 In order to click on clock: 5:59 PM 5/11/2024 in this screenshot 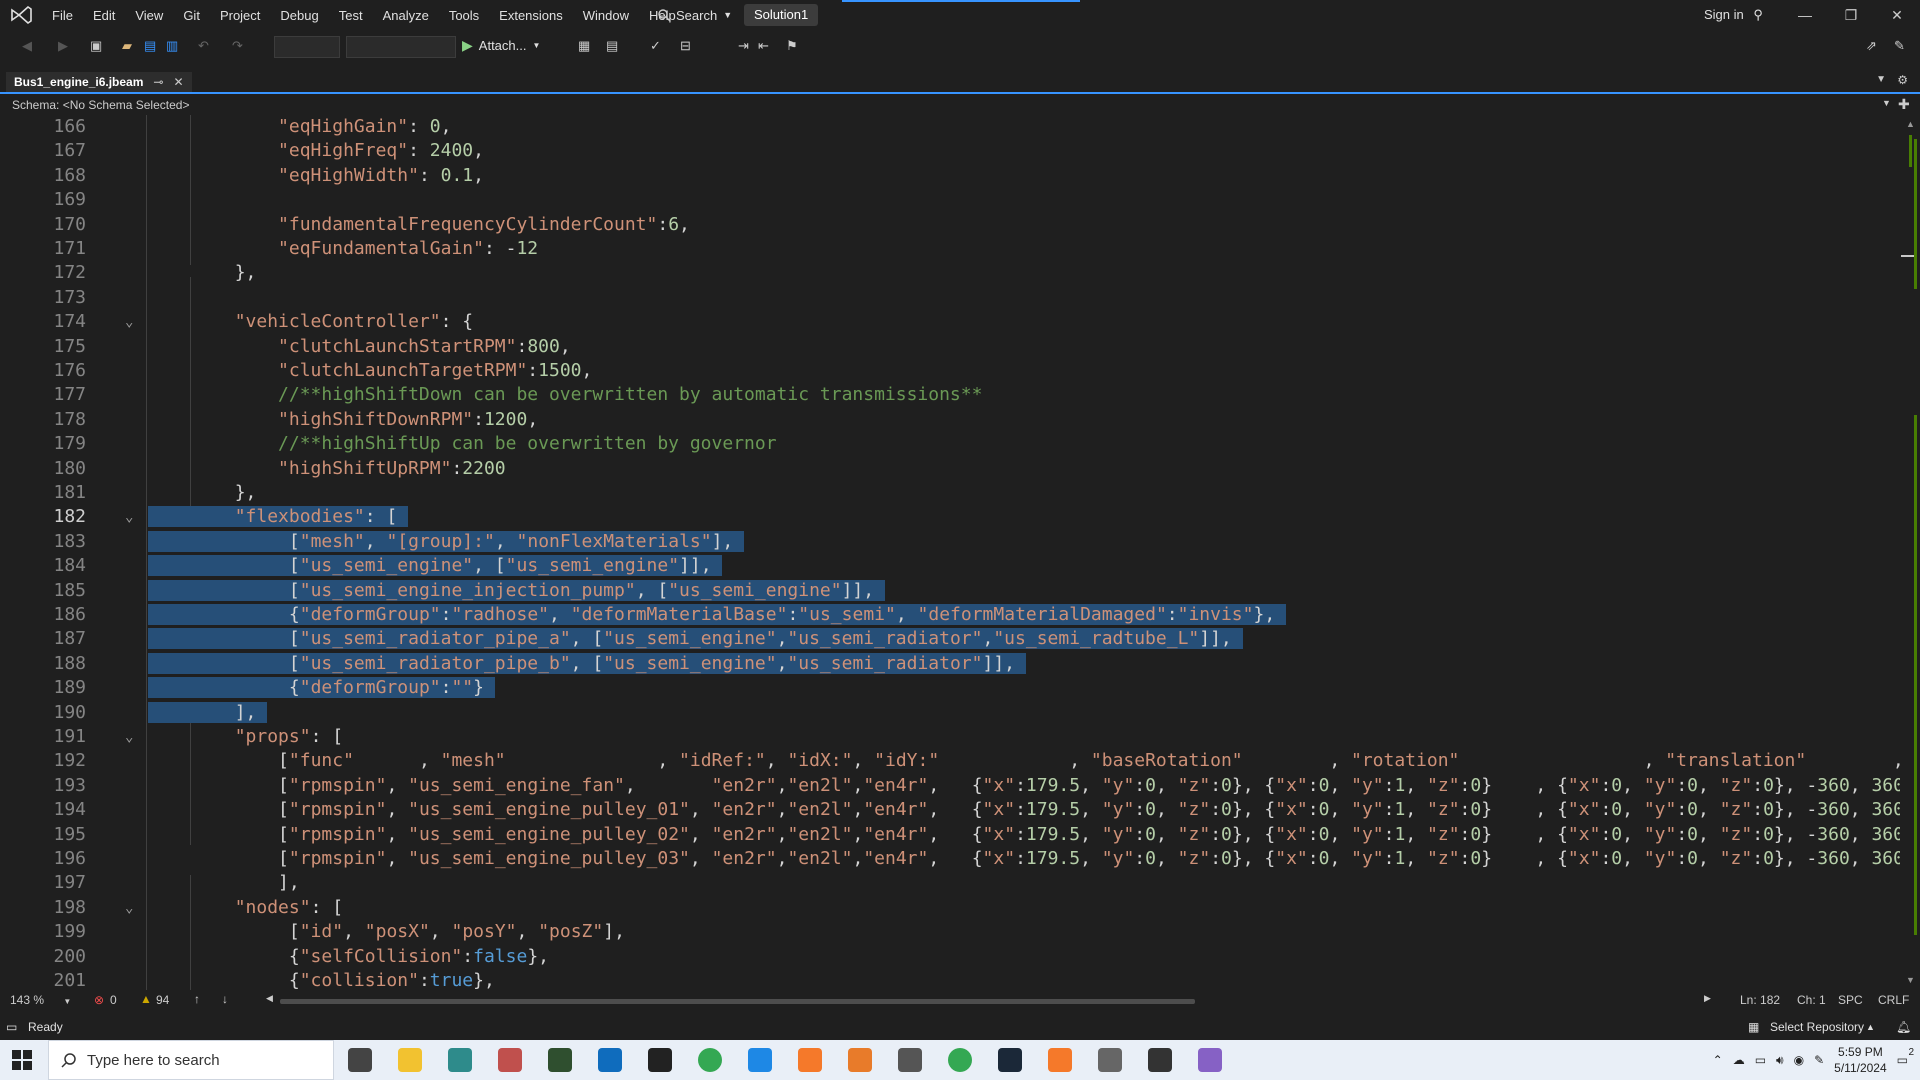, I will do `click(1860, 1060)`.